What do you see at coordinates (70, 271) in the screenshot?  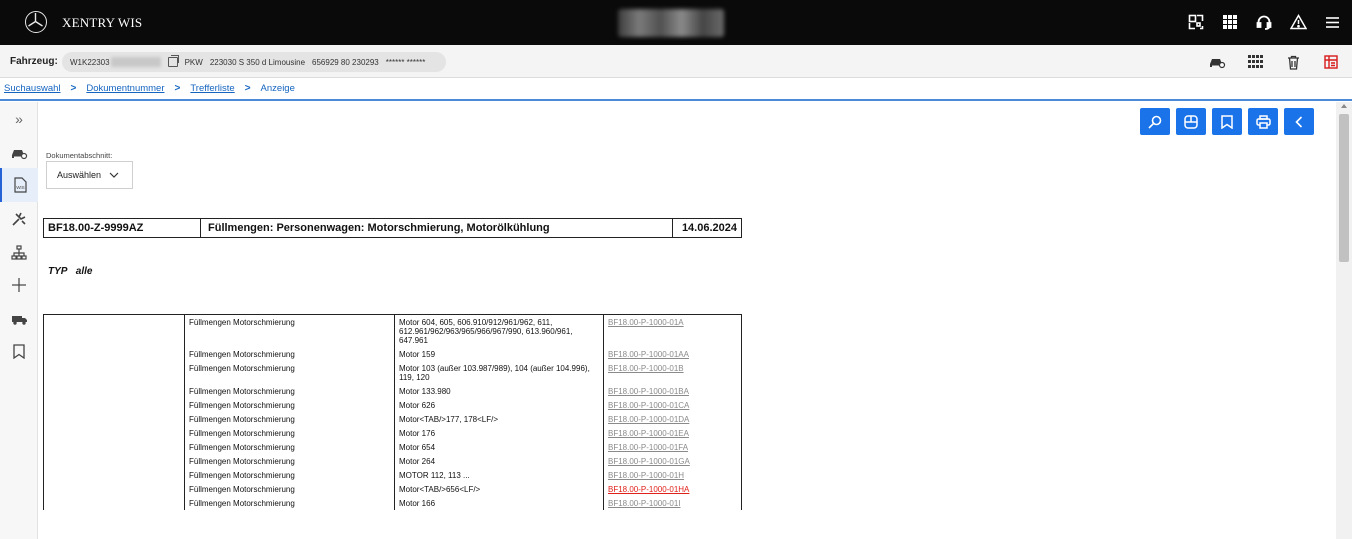 I see `typ-line: TYP alle` at bounding box center [70, 271].